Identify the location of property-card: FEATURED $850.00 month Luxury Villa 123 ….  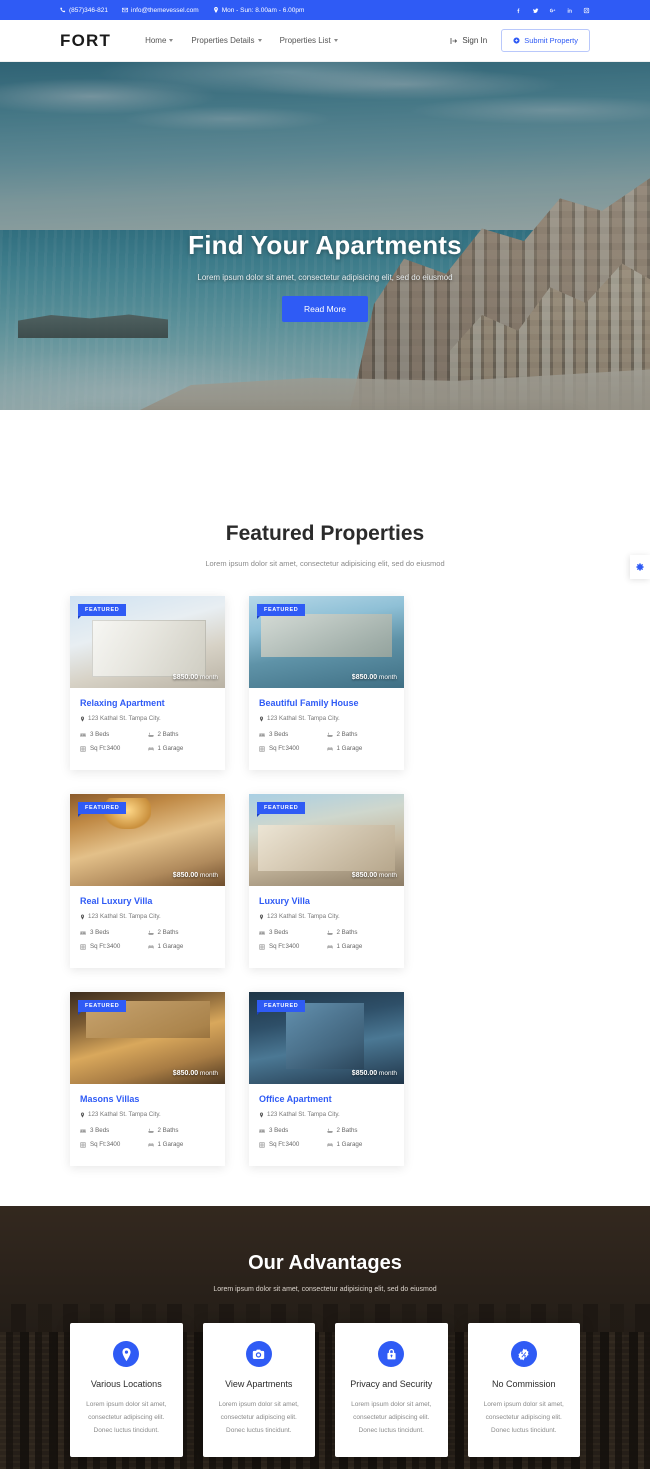
(326, 881).